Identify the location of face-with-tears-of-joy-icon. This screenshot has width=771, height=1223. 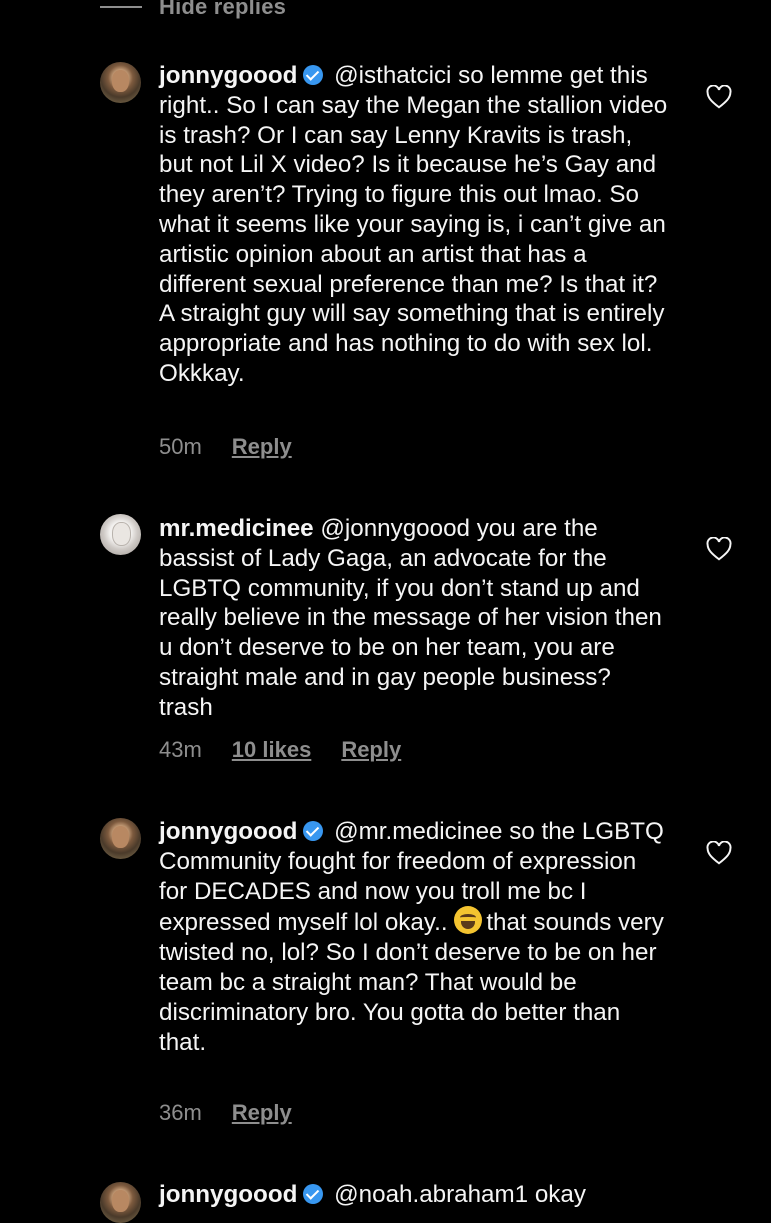
(468, 920).